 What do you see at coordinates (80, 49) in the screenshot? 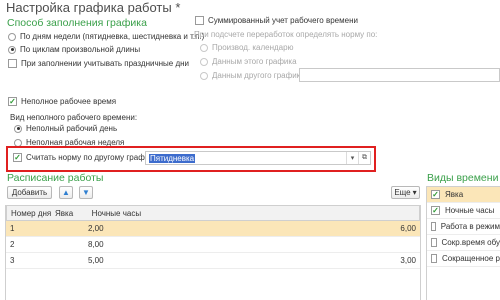
I see `fill-by-cycles-label: По циклам произвольной длины` at bounding box center [80, 49].